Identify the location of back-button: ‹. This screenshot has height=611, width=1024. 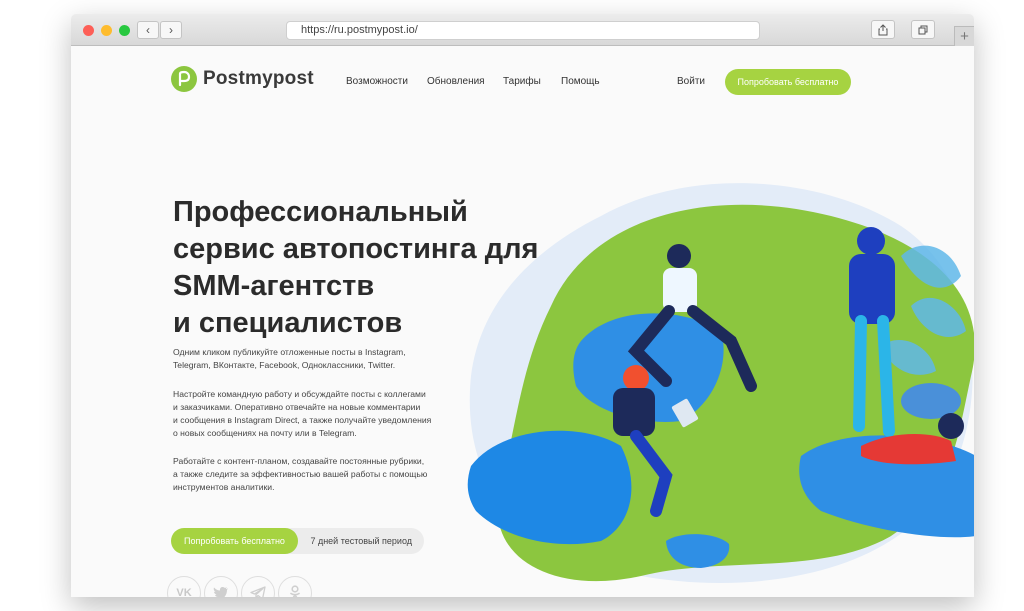
(148, 30).